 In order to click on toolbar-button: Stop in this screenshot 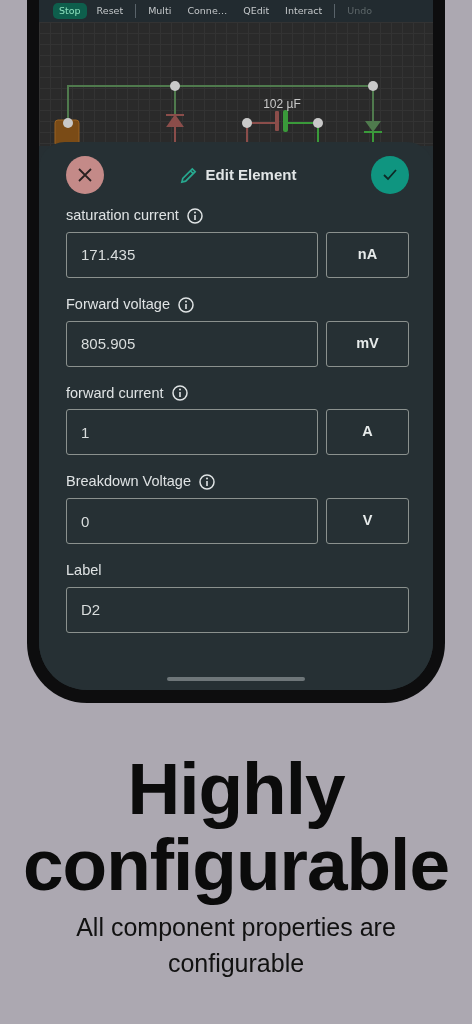, I will do `click(70, 11)`.